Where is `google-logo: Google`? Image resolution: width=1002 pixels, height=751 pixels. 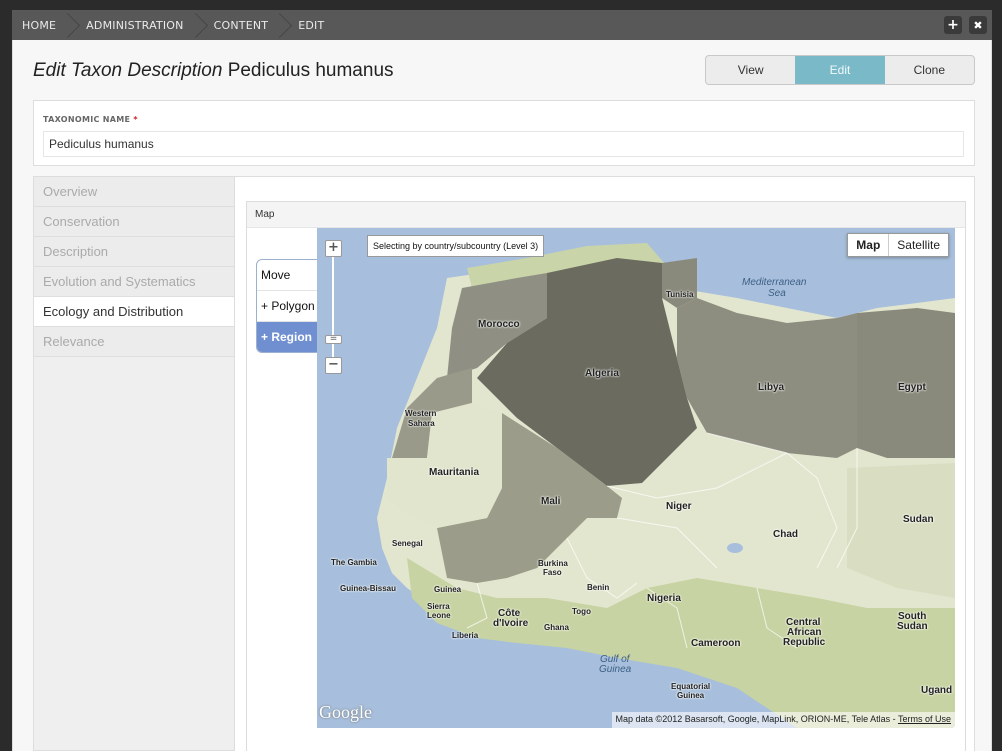
google-logo: Google is located at coordinates (345, 712).